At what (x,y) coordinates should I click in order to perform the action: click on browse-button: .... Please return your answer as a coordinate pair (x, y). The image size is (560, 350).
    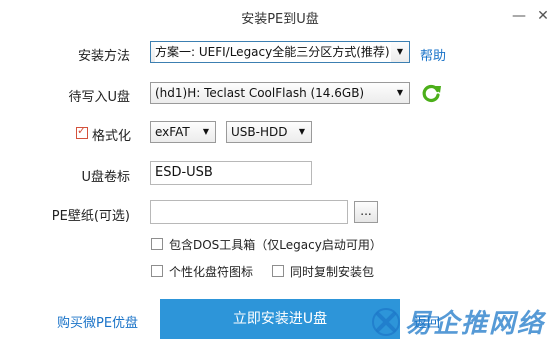
    Looking at the image, I should click on (366, 212).